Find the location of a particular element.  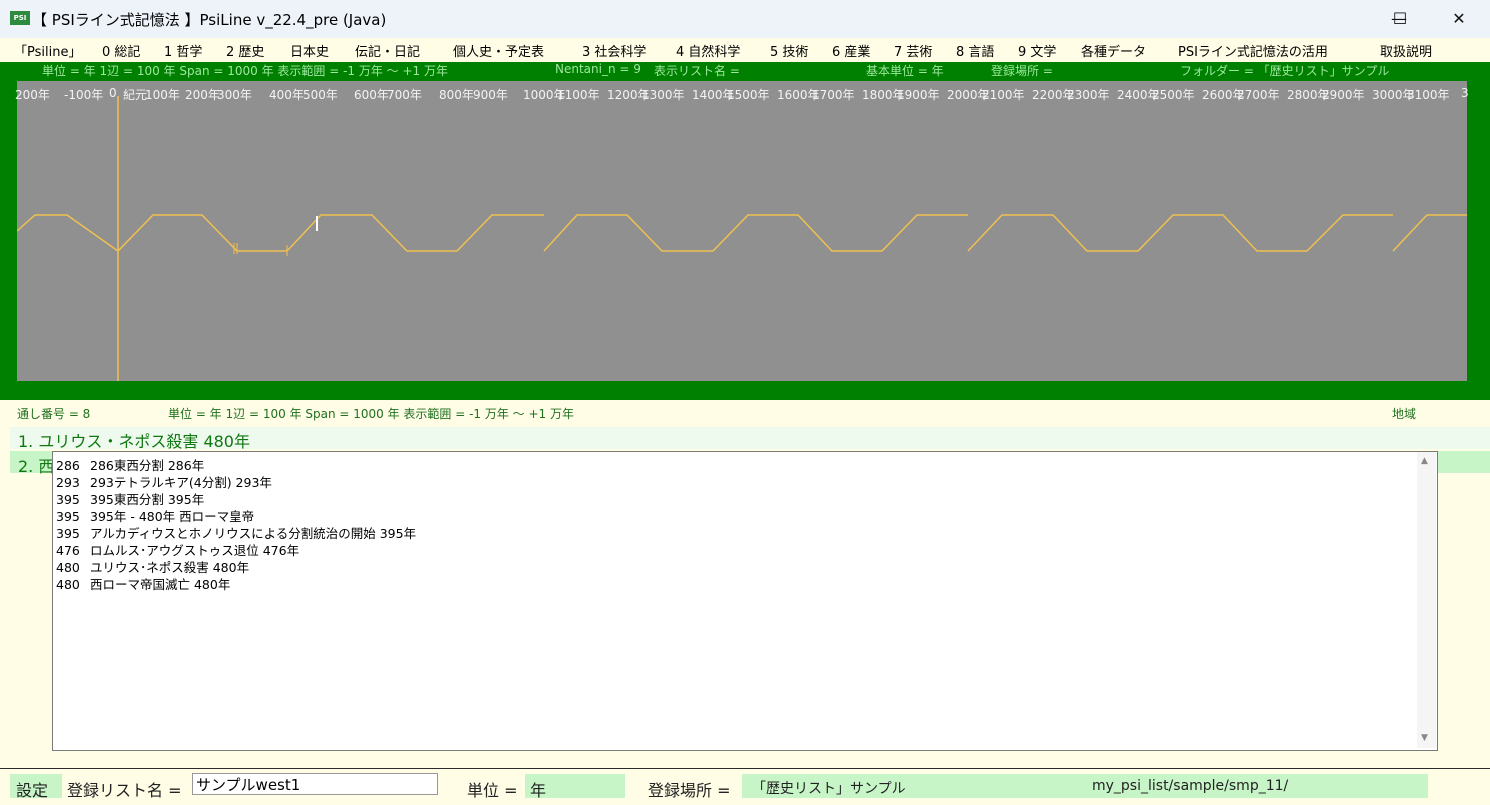

menu-natural-science: 4 自然科学 is located at coordinates (708, 50).